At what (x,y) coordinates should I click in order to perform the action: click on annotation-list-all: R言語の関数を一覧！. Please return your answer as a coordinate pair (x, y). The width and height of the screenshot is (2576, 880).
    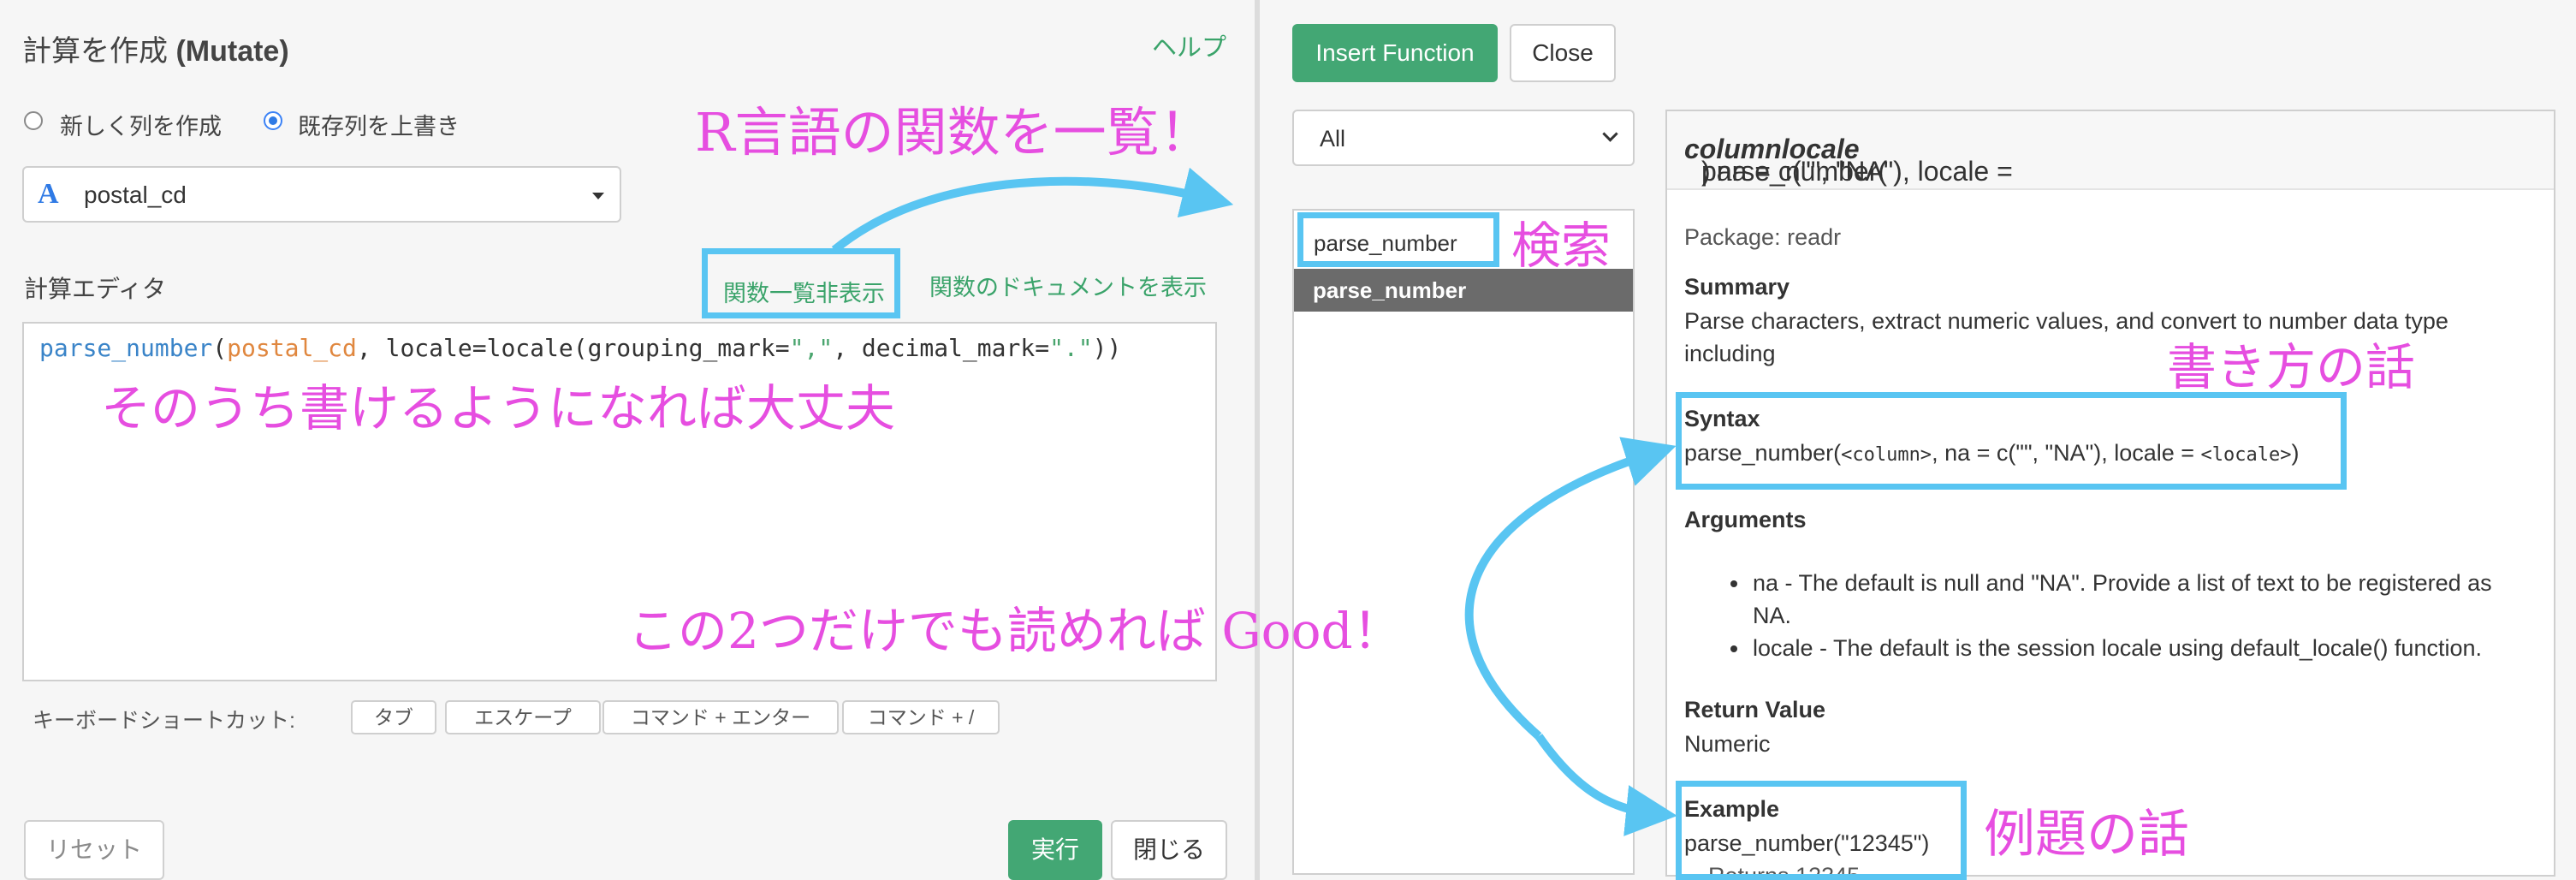
    Looking at the image, I should click on (954, 132).